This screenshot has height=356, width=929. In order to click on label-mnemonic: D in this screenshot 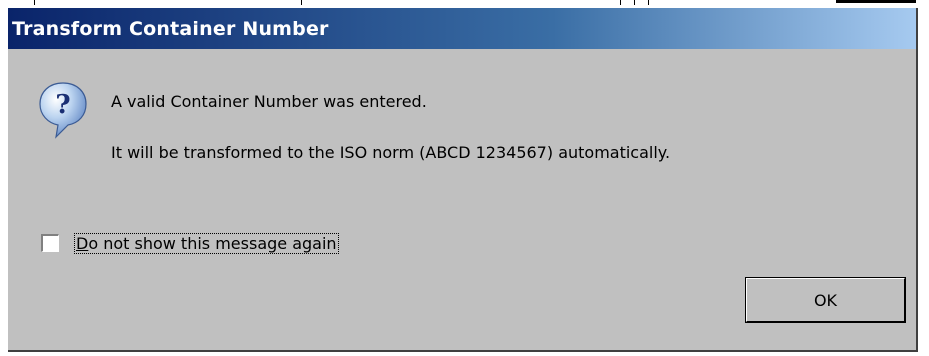, I will do `click(82, 243)`.